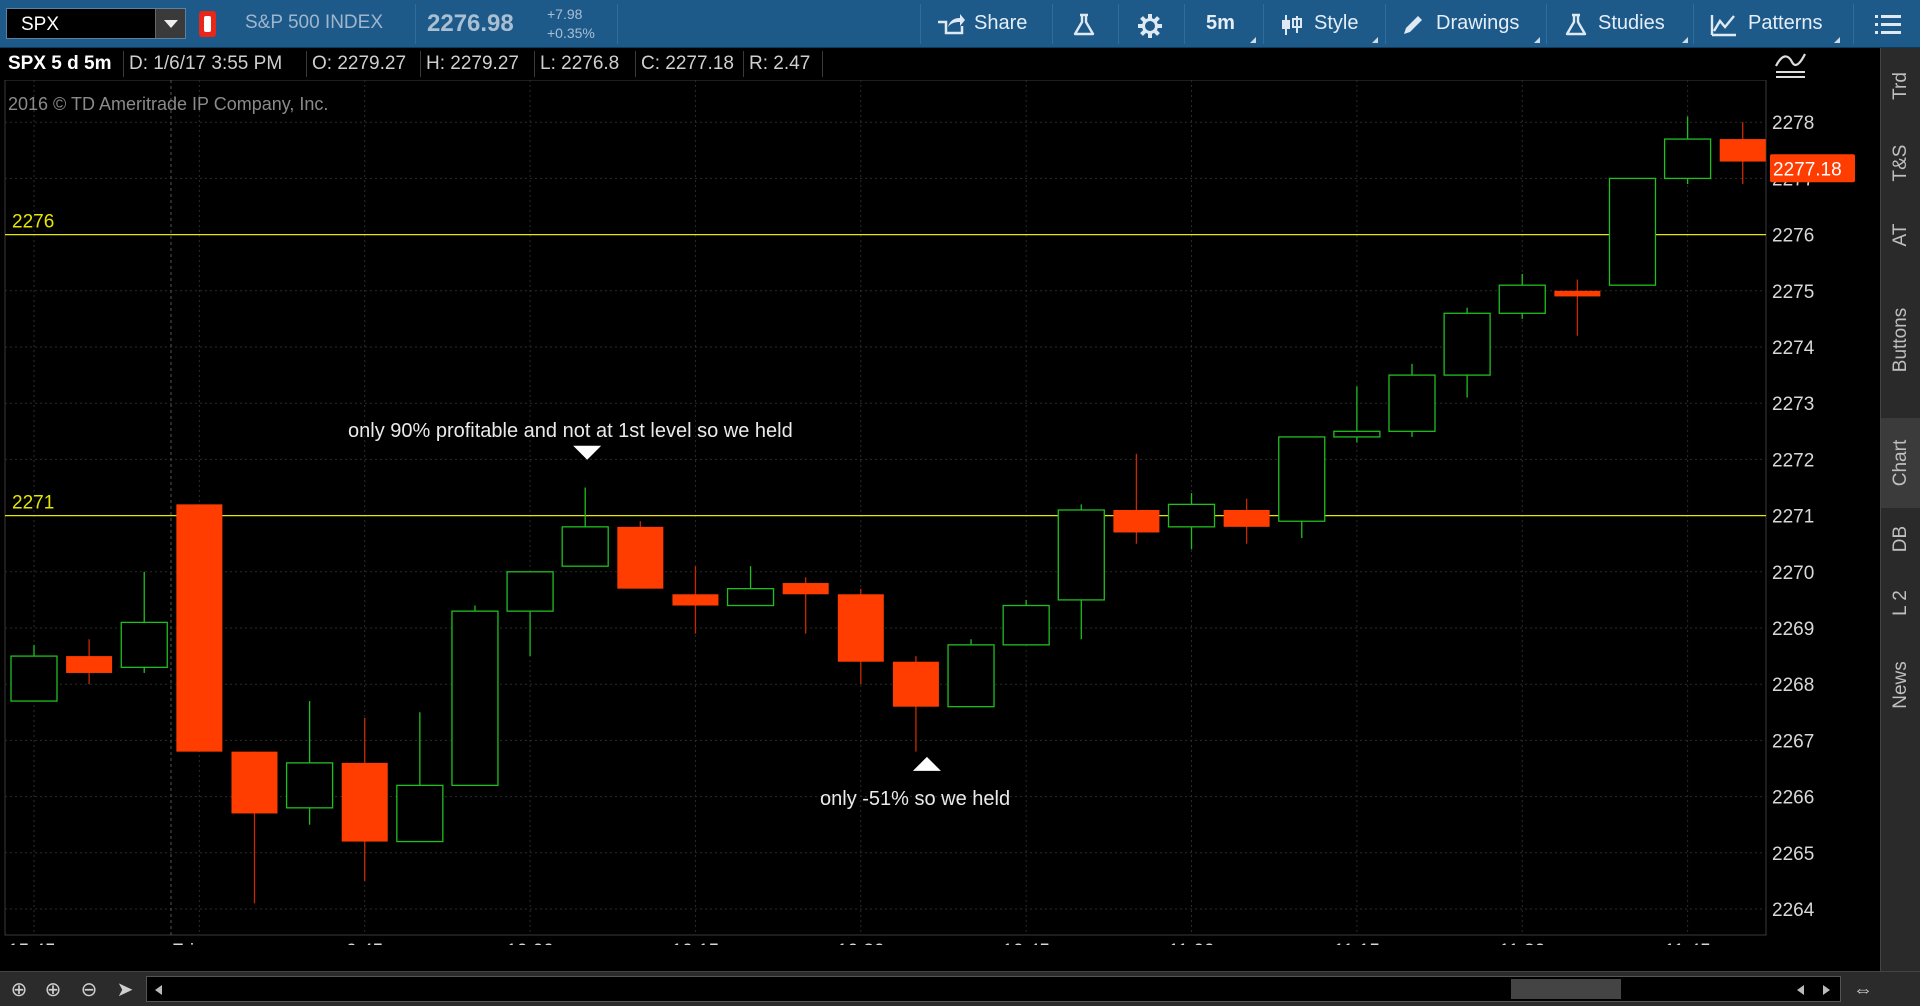  Describe the element at coordinates (1826, 990) in the screenshot. I see `scroll-right-icon` at that location.